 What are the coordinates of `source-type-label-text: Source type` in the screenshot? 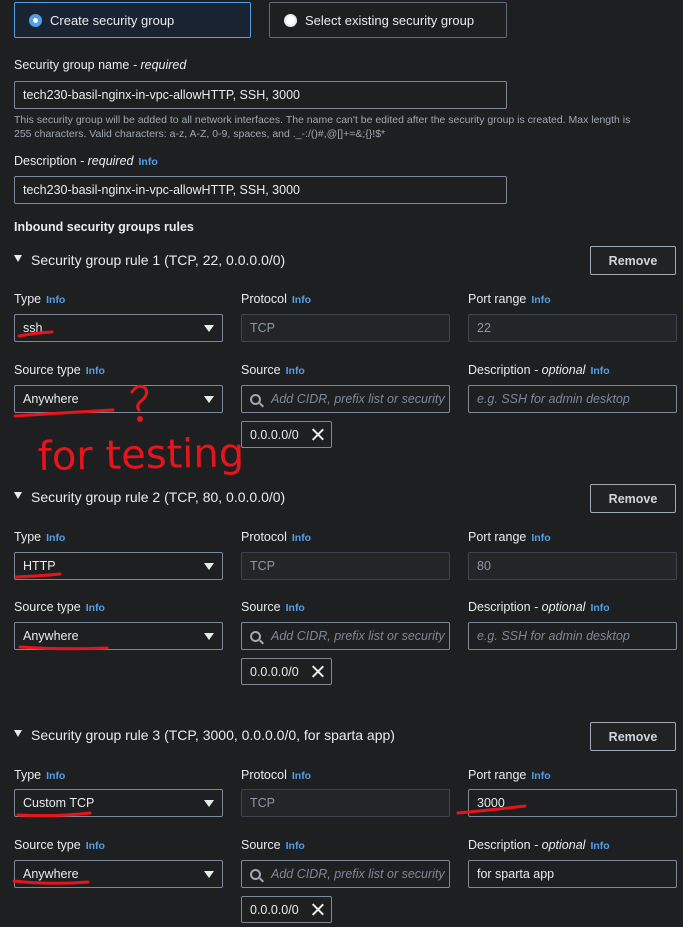 It's located at (47, 370).